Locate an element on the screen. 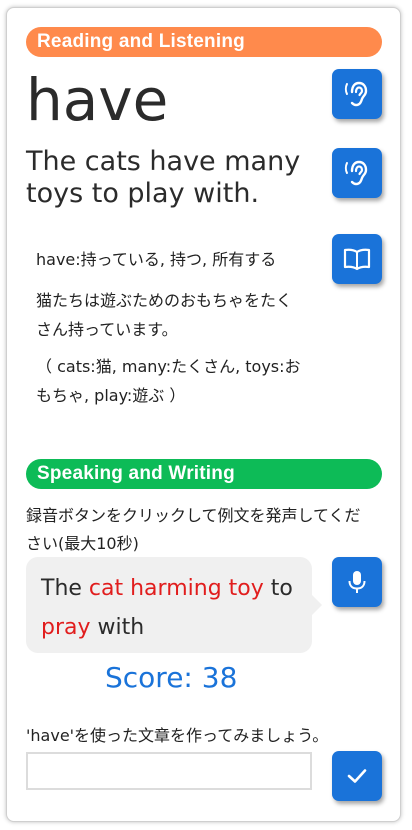  listen-word-button is located at coordinates (357, 94).